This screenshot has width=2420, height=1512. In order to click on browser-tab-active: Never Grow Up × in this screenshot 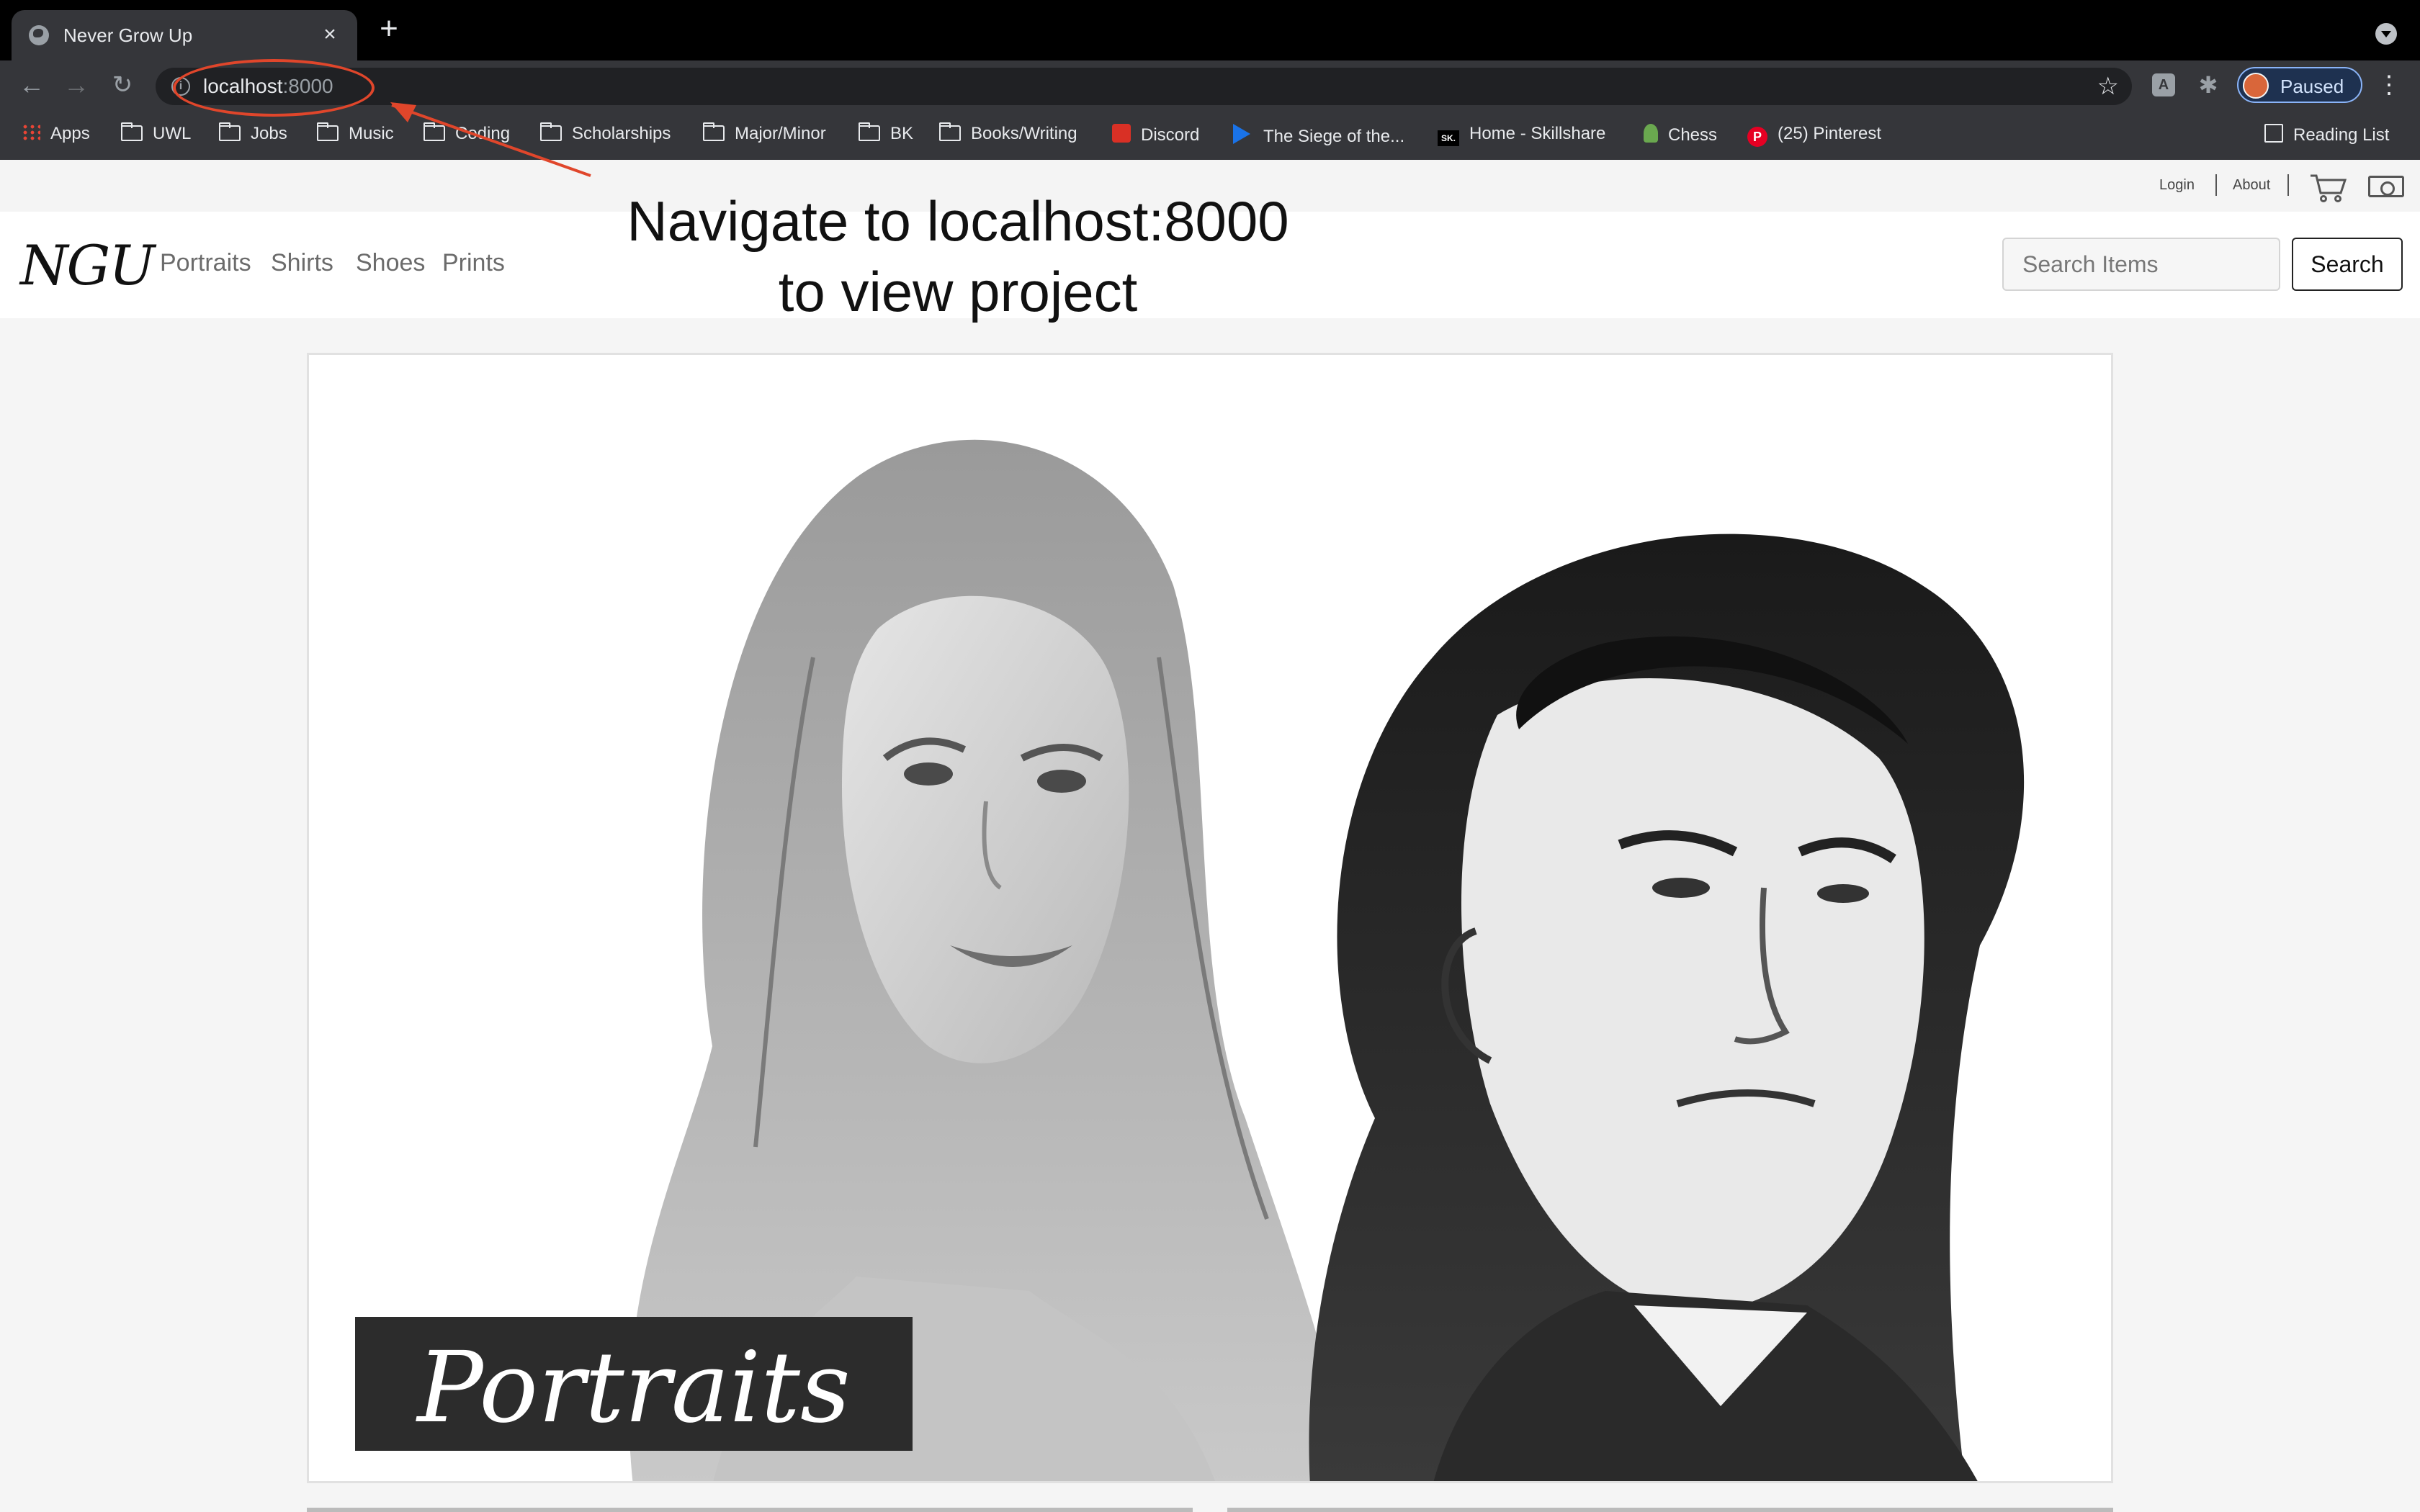, I will do `click(185, 35)`.